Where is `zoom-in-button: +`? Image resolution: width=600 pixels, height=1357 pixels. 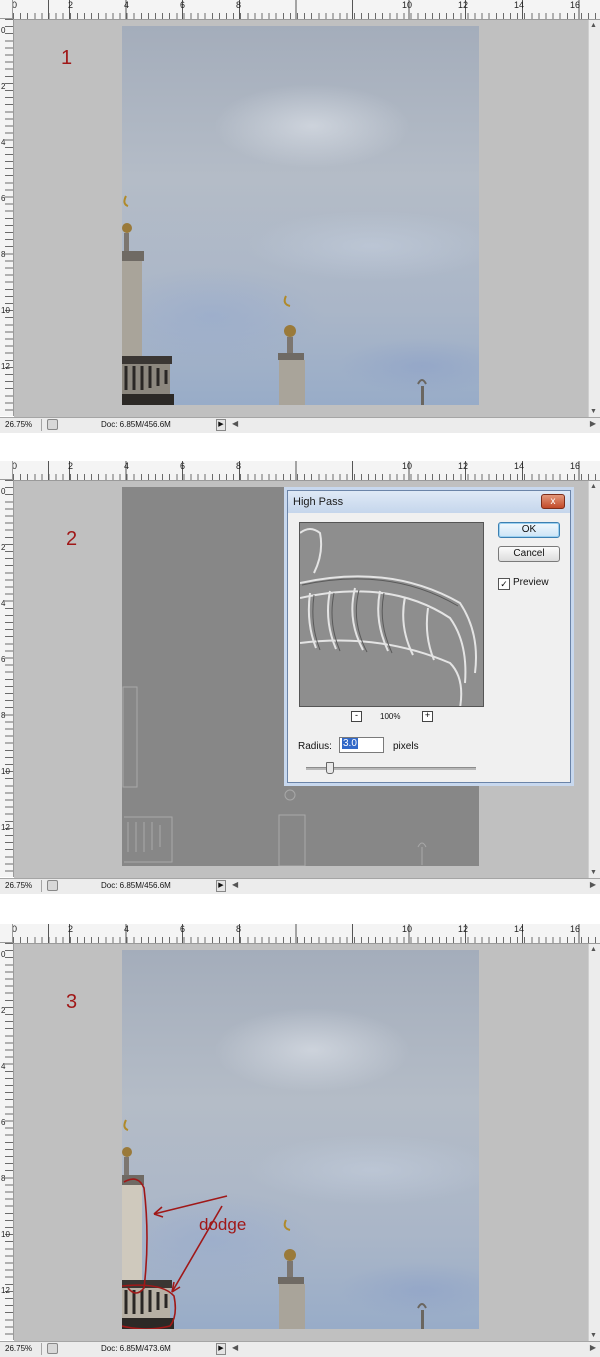
zoom-in-button: + is located at coordinates (427, 716).